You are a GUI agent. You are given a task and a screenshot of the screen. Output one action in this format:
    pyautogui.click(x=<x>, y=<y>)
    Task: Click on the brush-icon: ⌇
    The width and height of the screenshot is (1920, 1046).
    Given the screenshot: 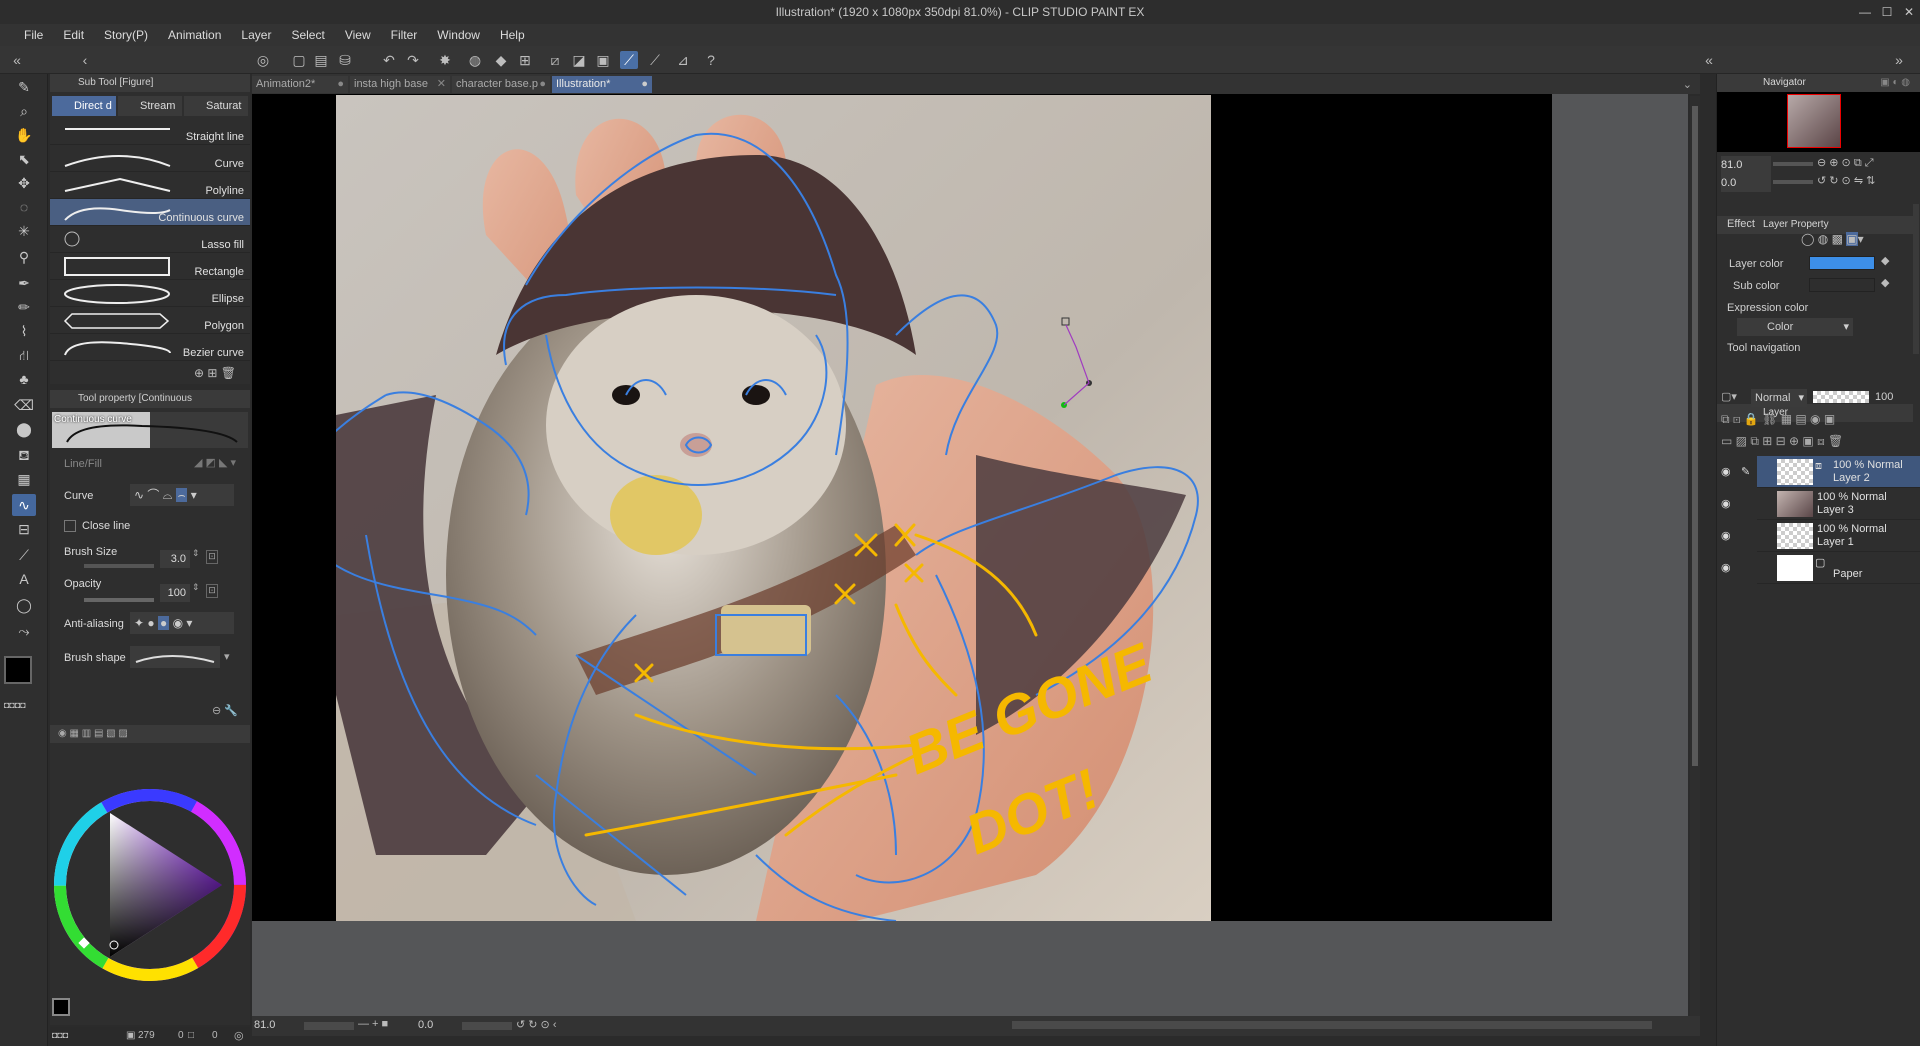 What is the action you would take?
    pyautogui.click(x=24, y=331)
    